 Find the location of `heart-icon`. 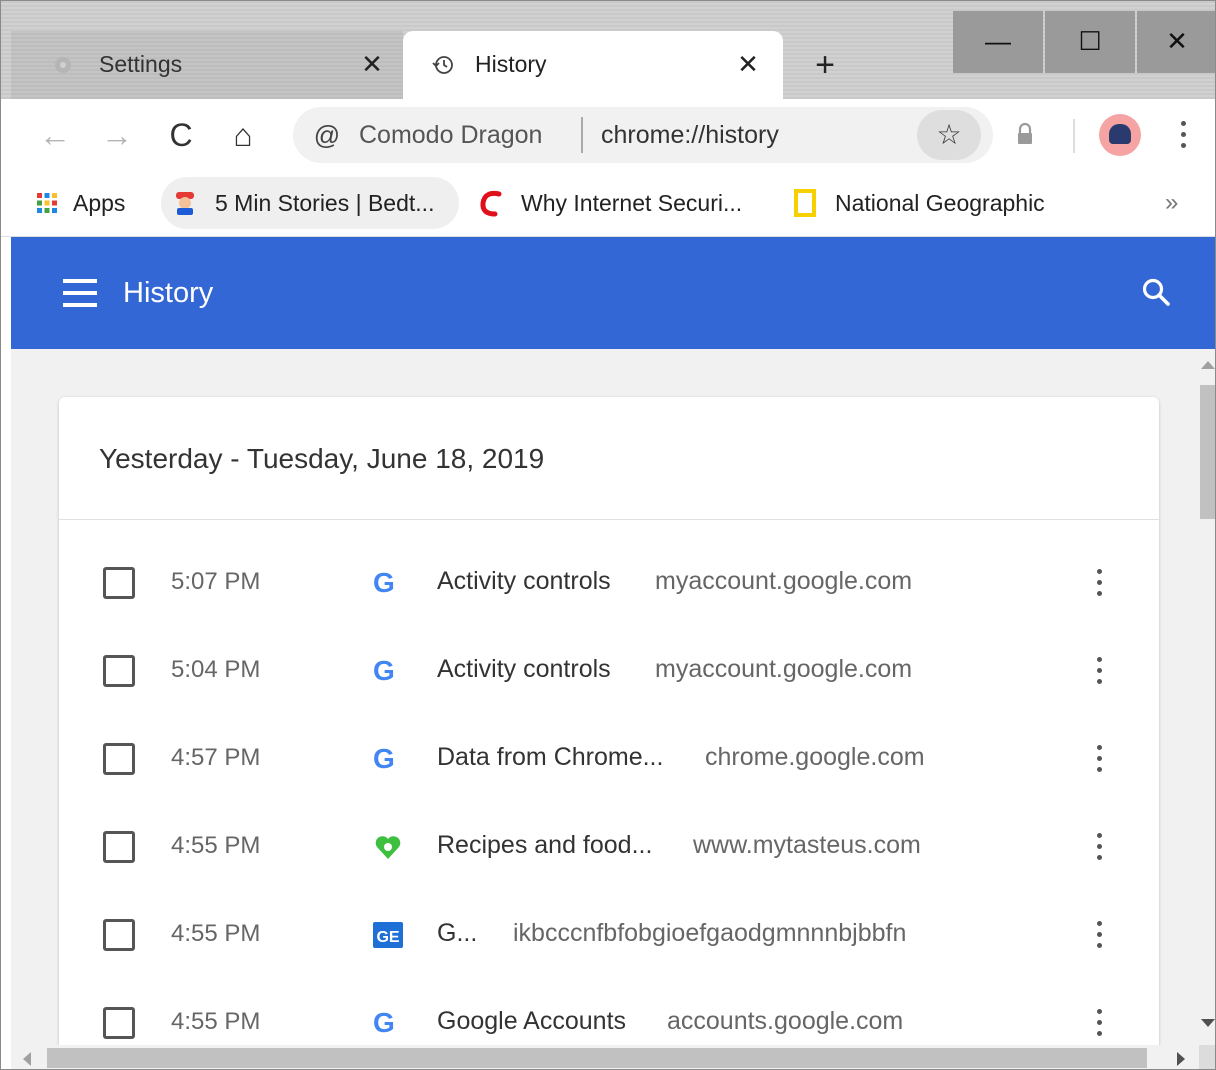

heart-icon is located at coordinates (388, 847).